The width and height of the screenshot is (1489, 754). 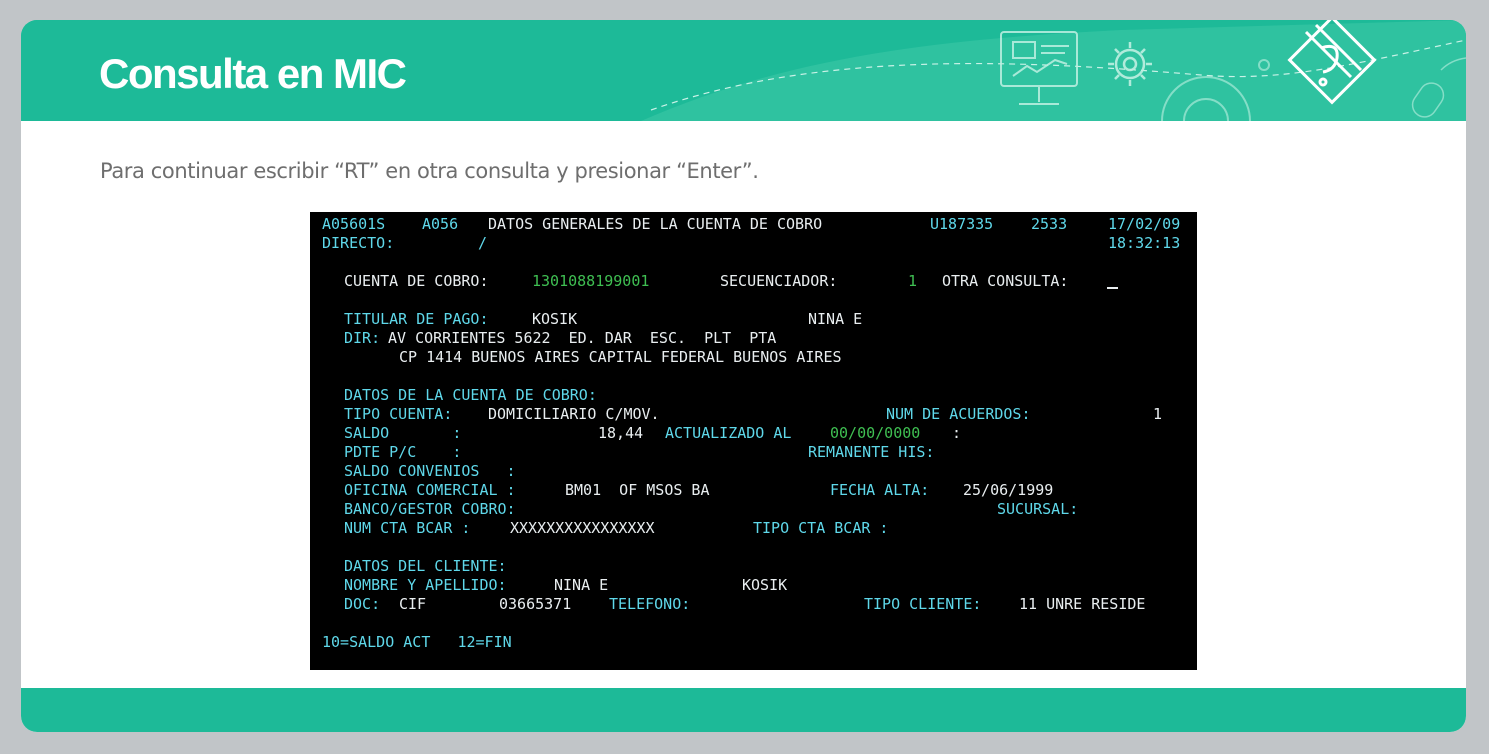 I want to click on screen-code: A056, so click(x=440, y=224).